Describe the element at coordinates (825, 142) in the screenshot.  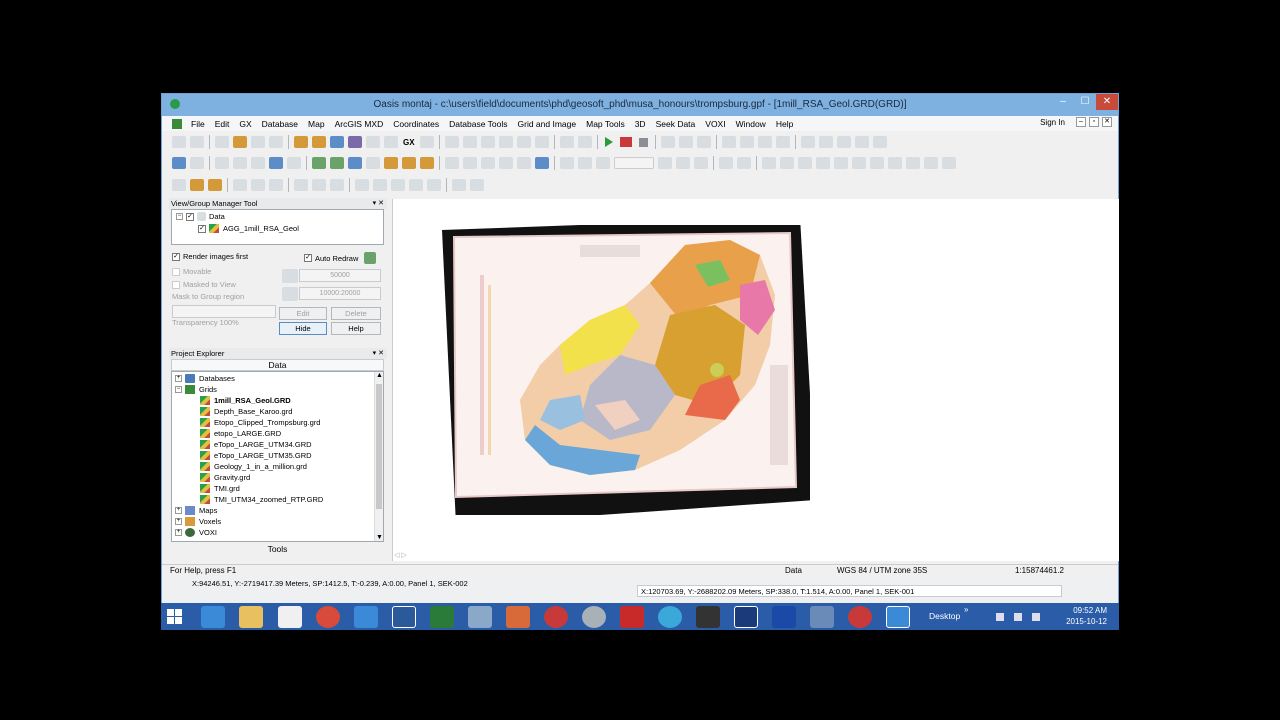
I see `grid-tool-9-icon` at that location.